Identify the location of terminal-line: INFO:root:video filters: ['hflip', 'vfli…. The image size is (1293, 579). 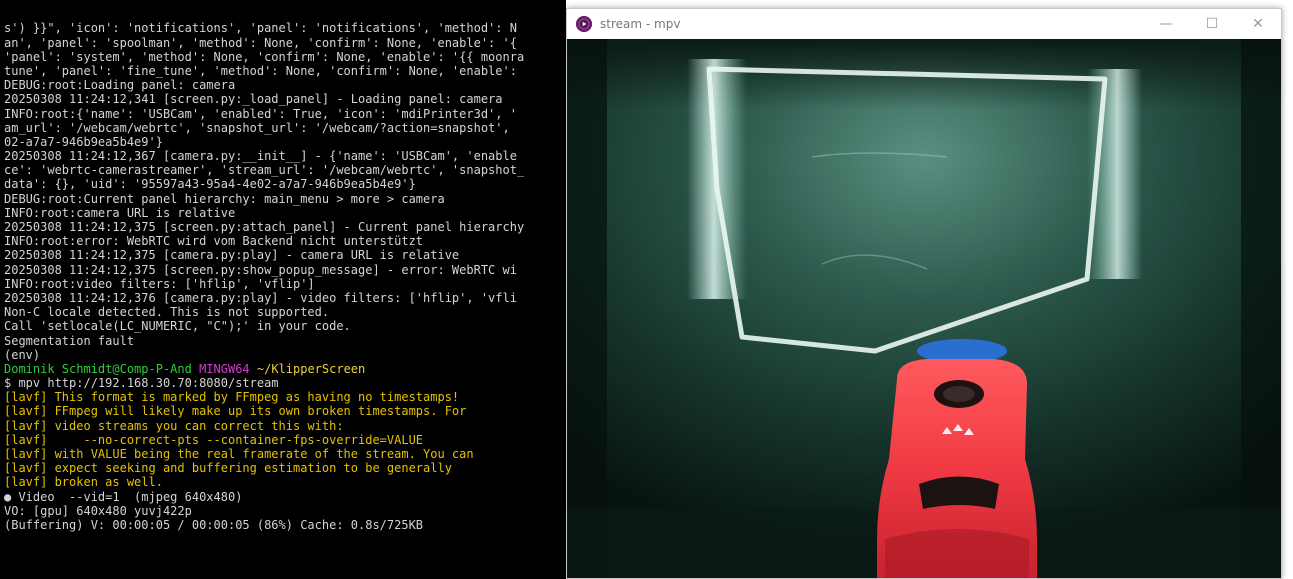
(159, 283).